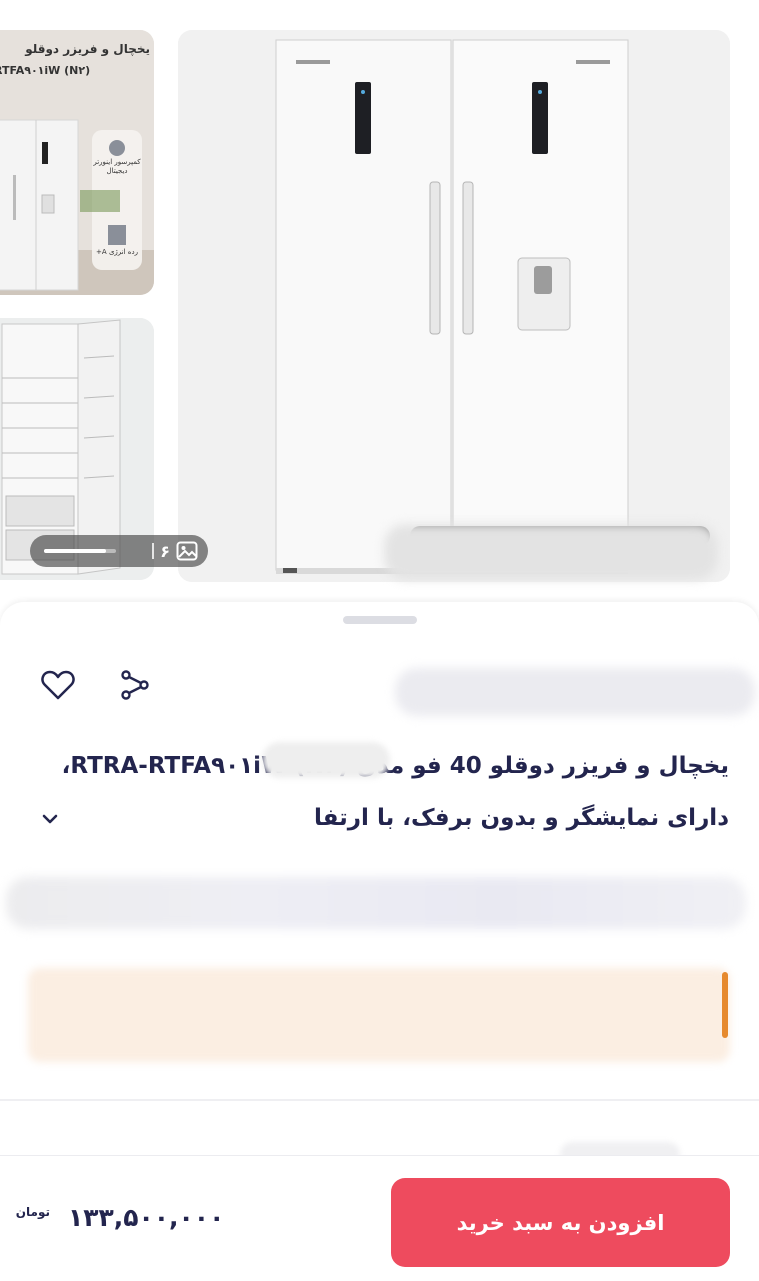 The image size is (759, 1281). I want to click on gallery-progress-fill, so click(75, 551).